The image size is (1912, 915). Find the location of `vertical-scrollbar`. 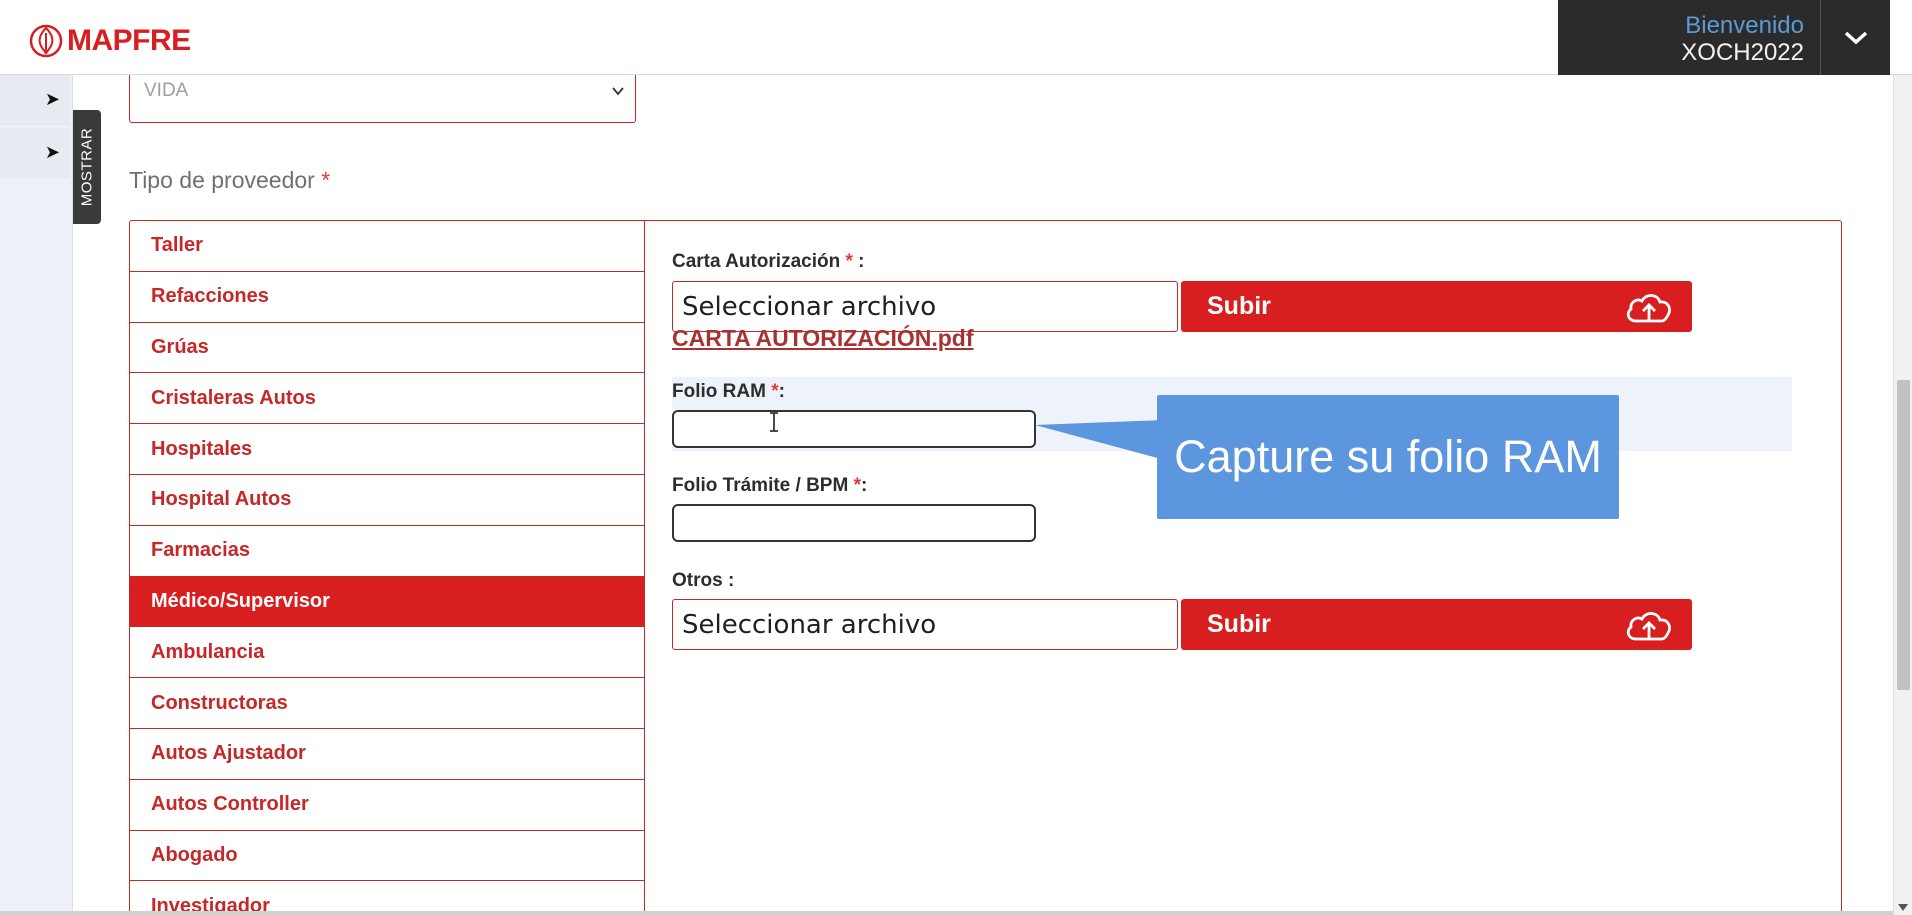

vertical-scrollbar is located at coordinates (1902, 495).